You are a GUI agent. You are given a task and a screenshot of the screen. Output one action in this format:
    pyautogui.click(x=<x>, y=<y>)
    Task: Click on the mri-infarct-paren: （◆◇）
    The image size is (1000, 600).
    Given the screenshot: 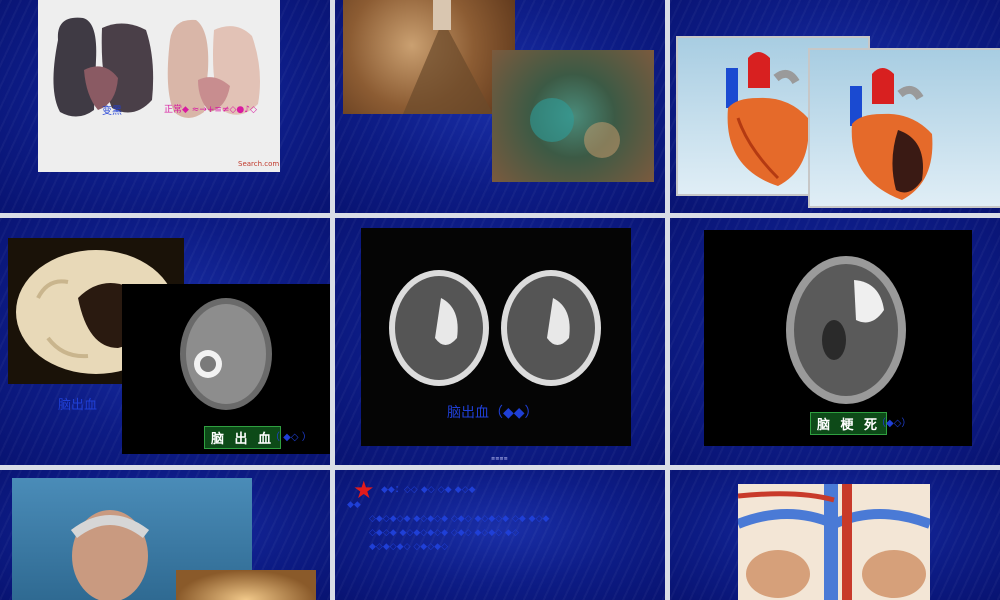 What is the action you would take?
    pyautogui.click(x=894, y=423)
    